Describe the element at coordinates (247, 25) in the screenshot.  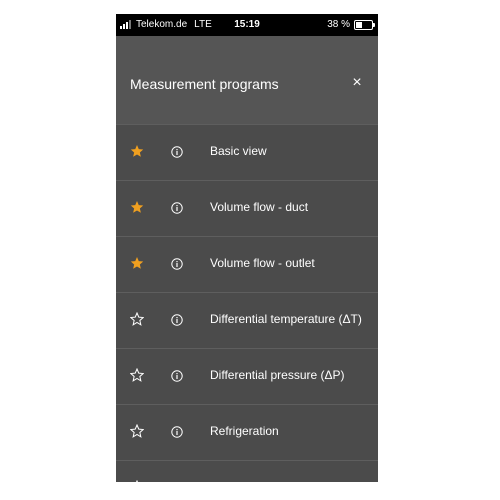
I see `status-bar: Telekom.de LTE 15:19 38 %` at that location.